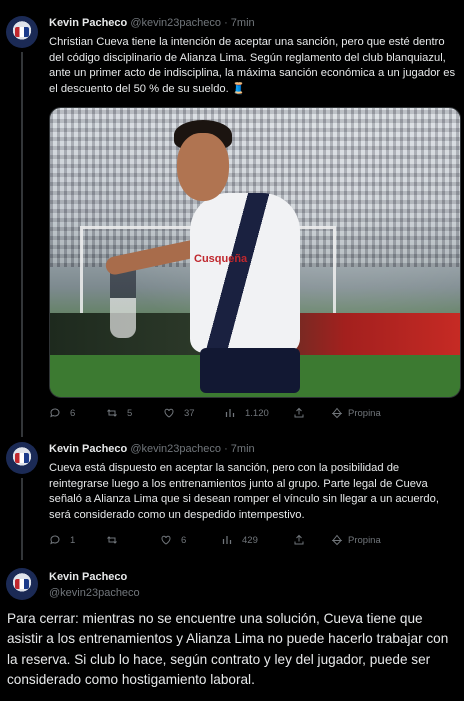 This screenshot has width=464, height=701. Describe the element at coordinates (221, 259) in the screenshot. I see `jersey-sponsor: Cusqueña` at that location.